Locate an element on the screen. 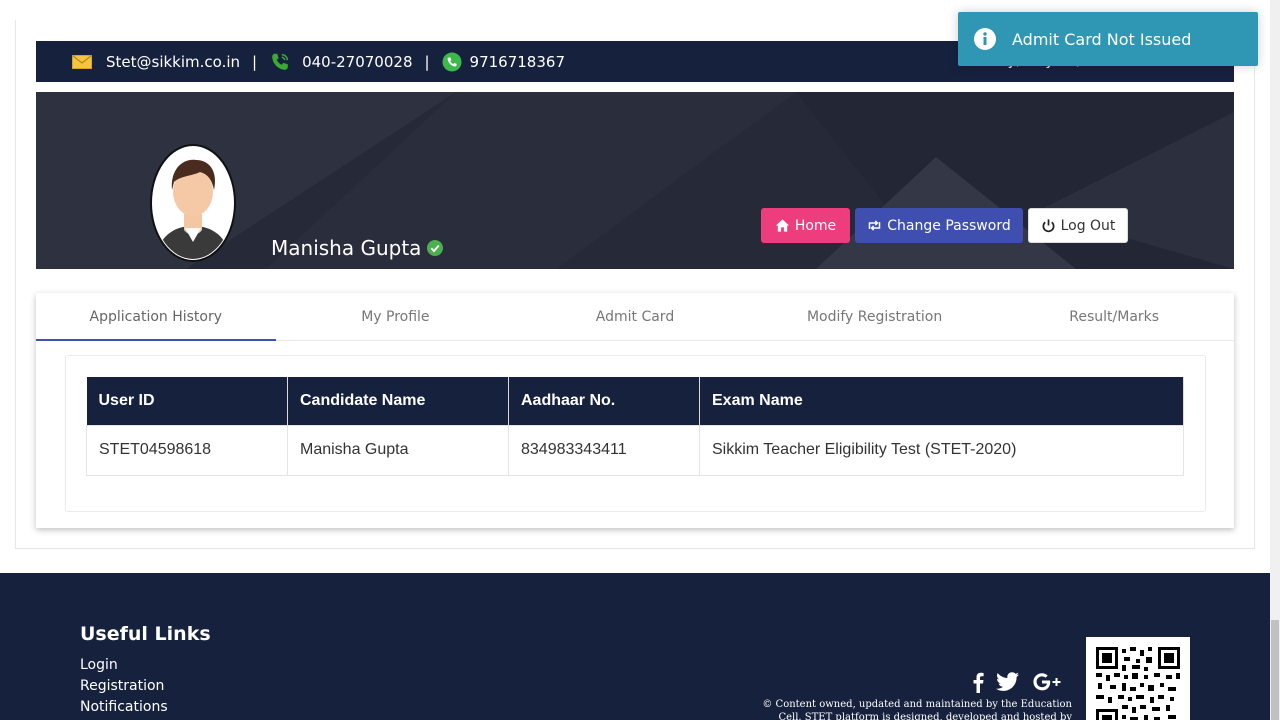 This screenshot has height=720, width=1280. tab-admit-card: Admit Card is located at coordinates (635, 316).